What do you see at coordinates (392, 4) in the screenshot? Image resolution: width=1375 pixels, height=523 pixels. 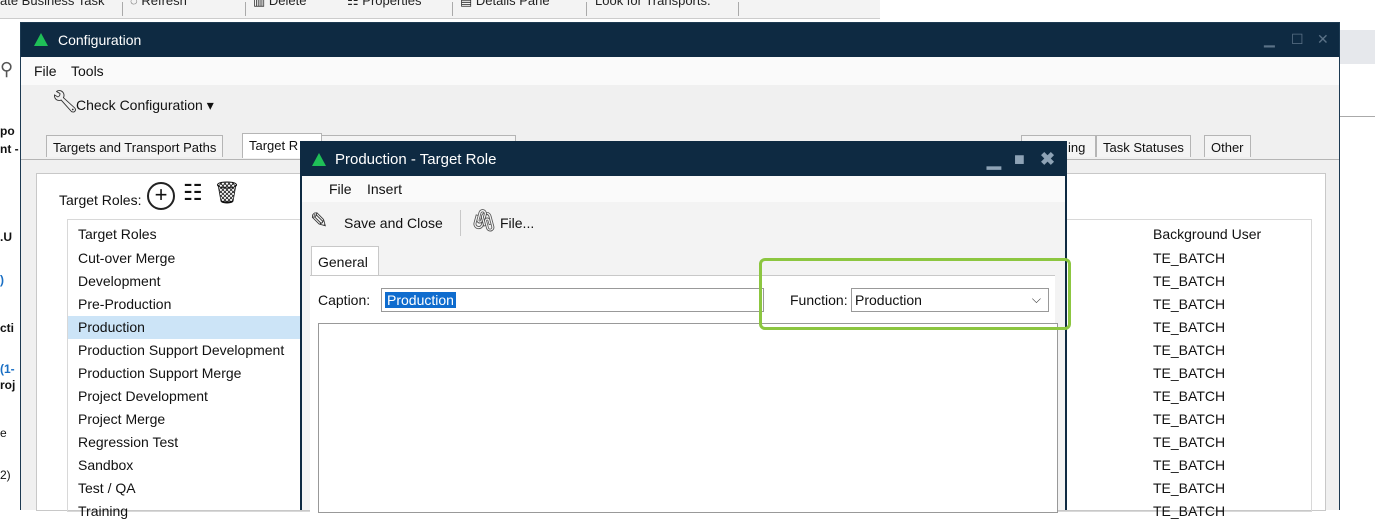 I see `properties-label: Properties` at bounding box center [392, 4].